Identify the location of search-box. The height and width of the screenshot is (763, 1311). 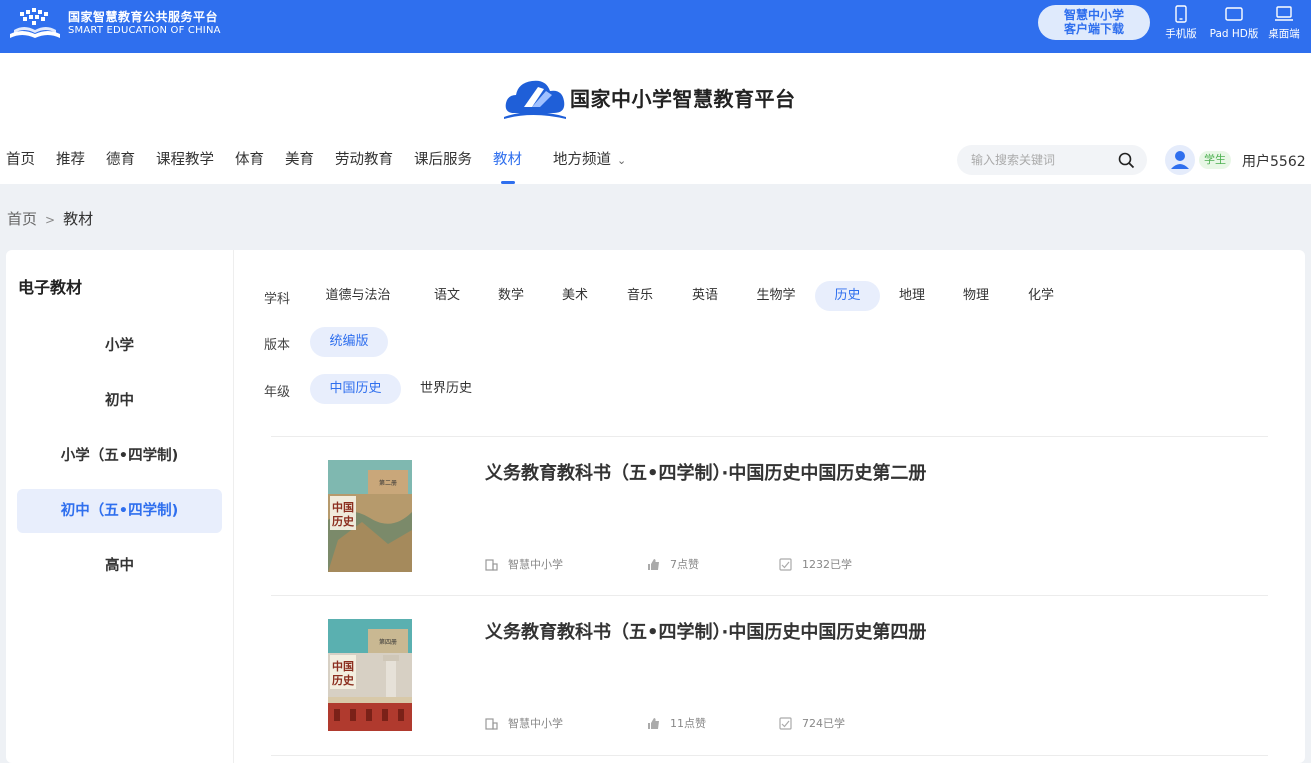
(1052, 160).